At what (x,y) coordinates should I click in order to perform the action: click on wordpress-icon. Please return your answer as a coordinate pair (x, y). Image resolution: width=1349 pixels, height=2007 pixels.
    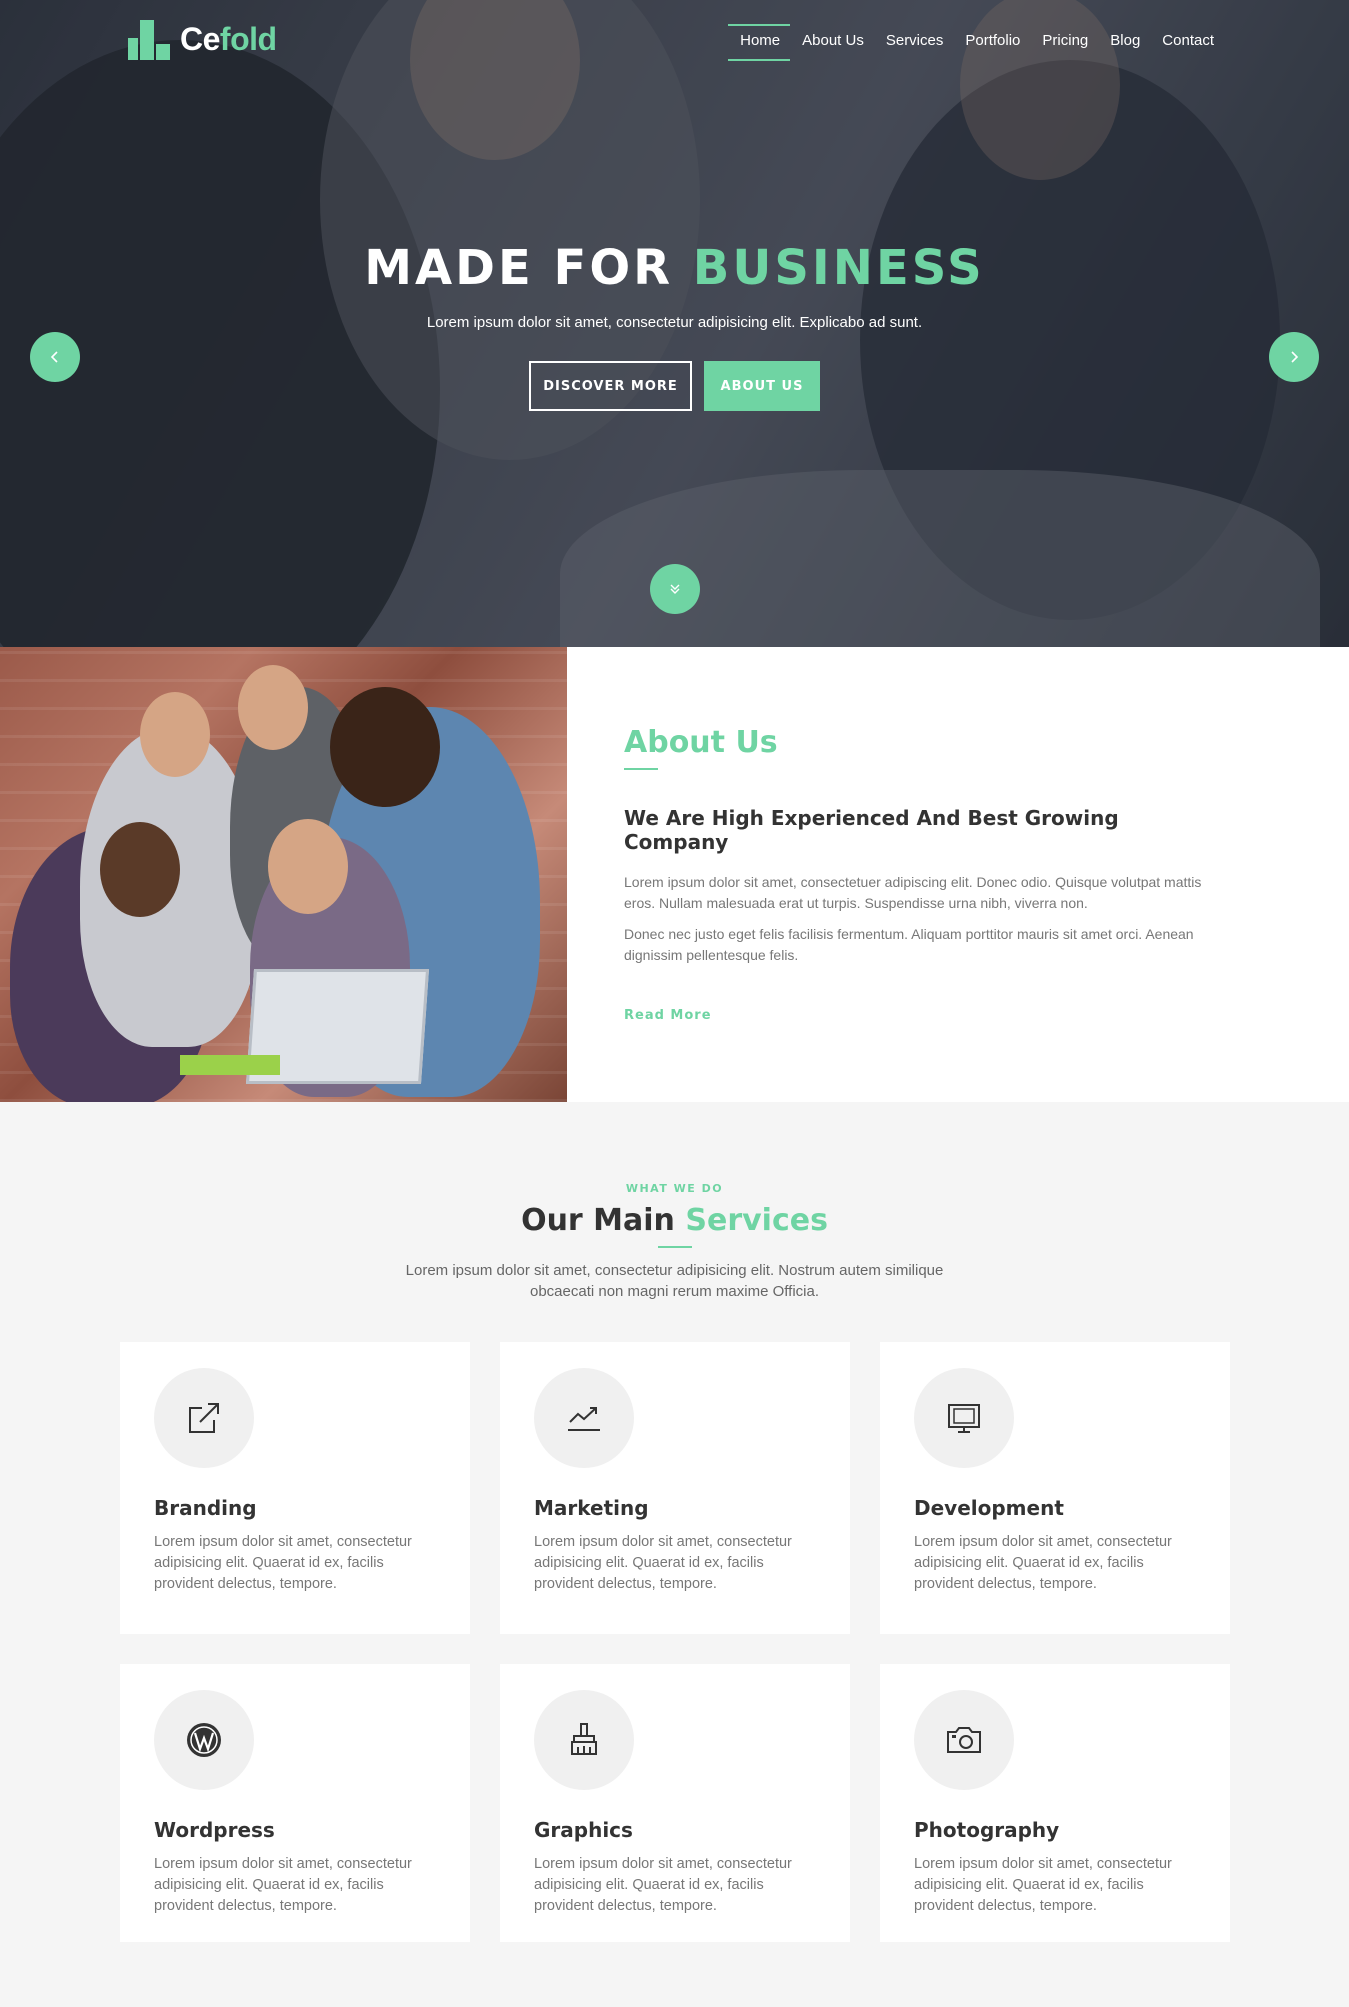
    Looking at the image, I should click on (204, 1740).